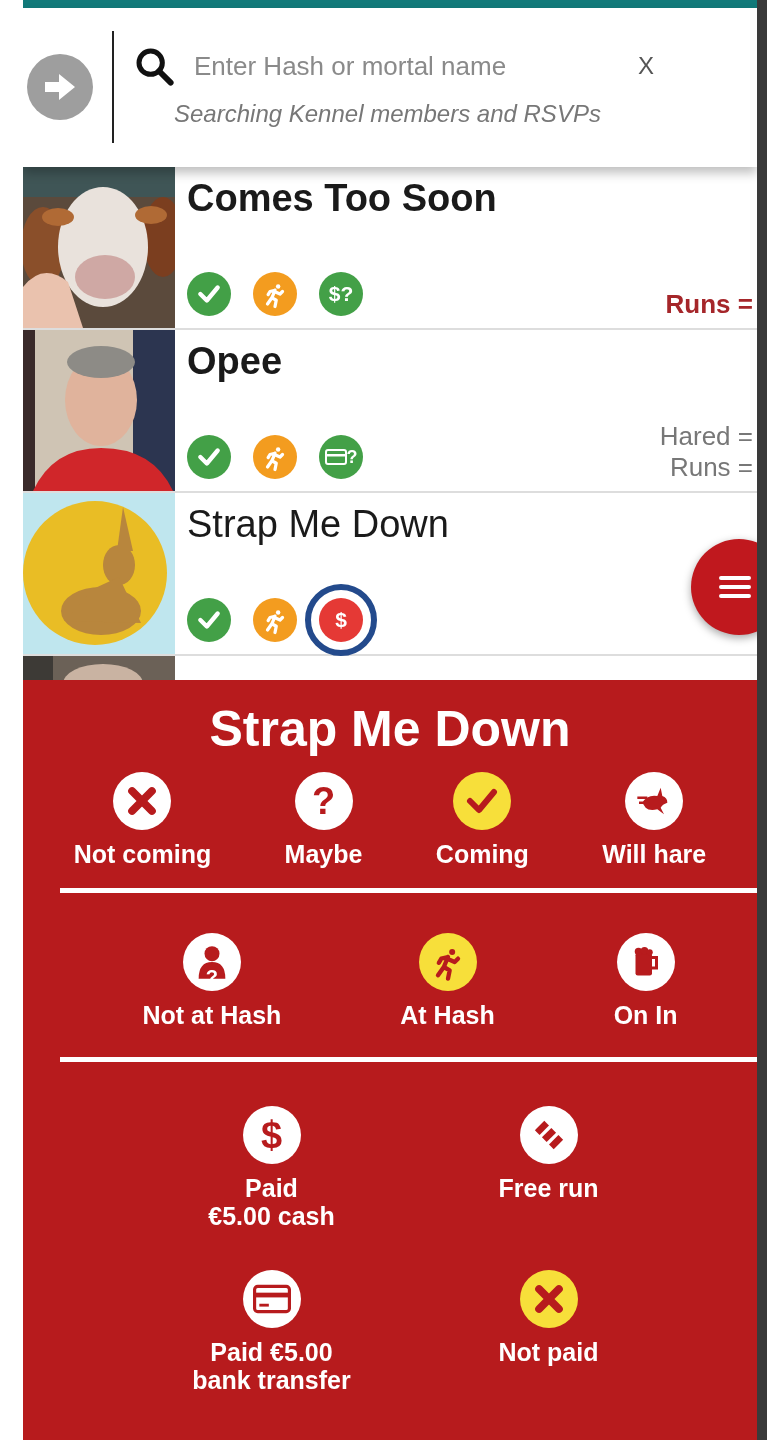  I want to click on member-name: Opee, so click(472, 361).